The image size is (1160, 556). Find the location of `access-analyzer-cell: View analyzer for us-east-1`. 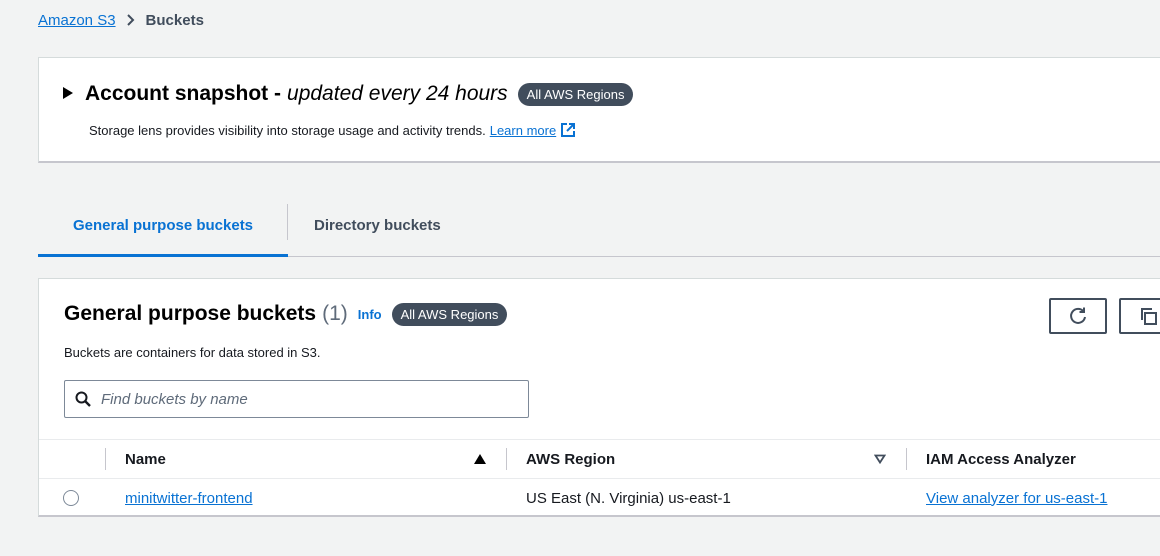

access-analyzer-cell: View analyzer for us-east-1 is located at coordinates (1016, 498).